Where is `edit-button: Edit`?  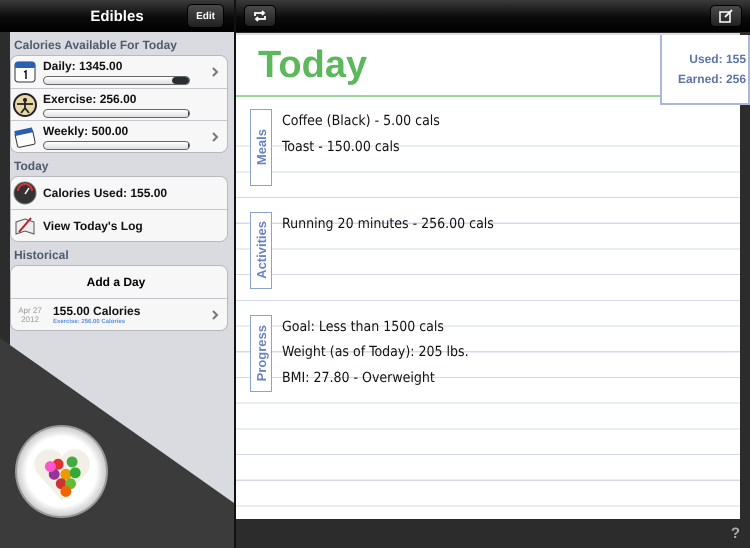 edit-button: Edit is located at coordinates (205, 16).